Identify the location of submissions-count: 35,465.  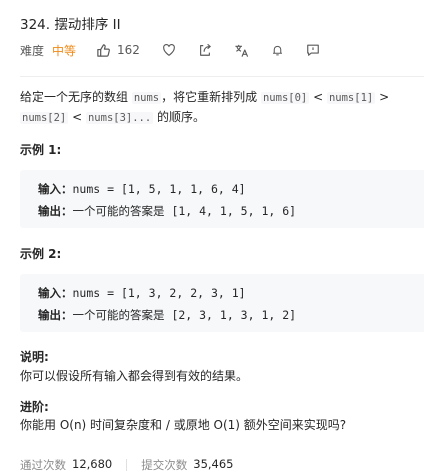
(213, 464).